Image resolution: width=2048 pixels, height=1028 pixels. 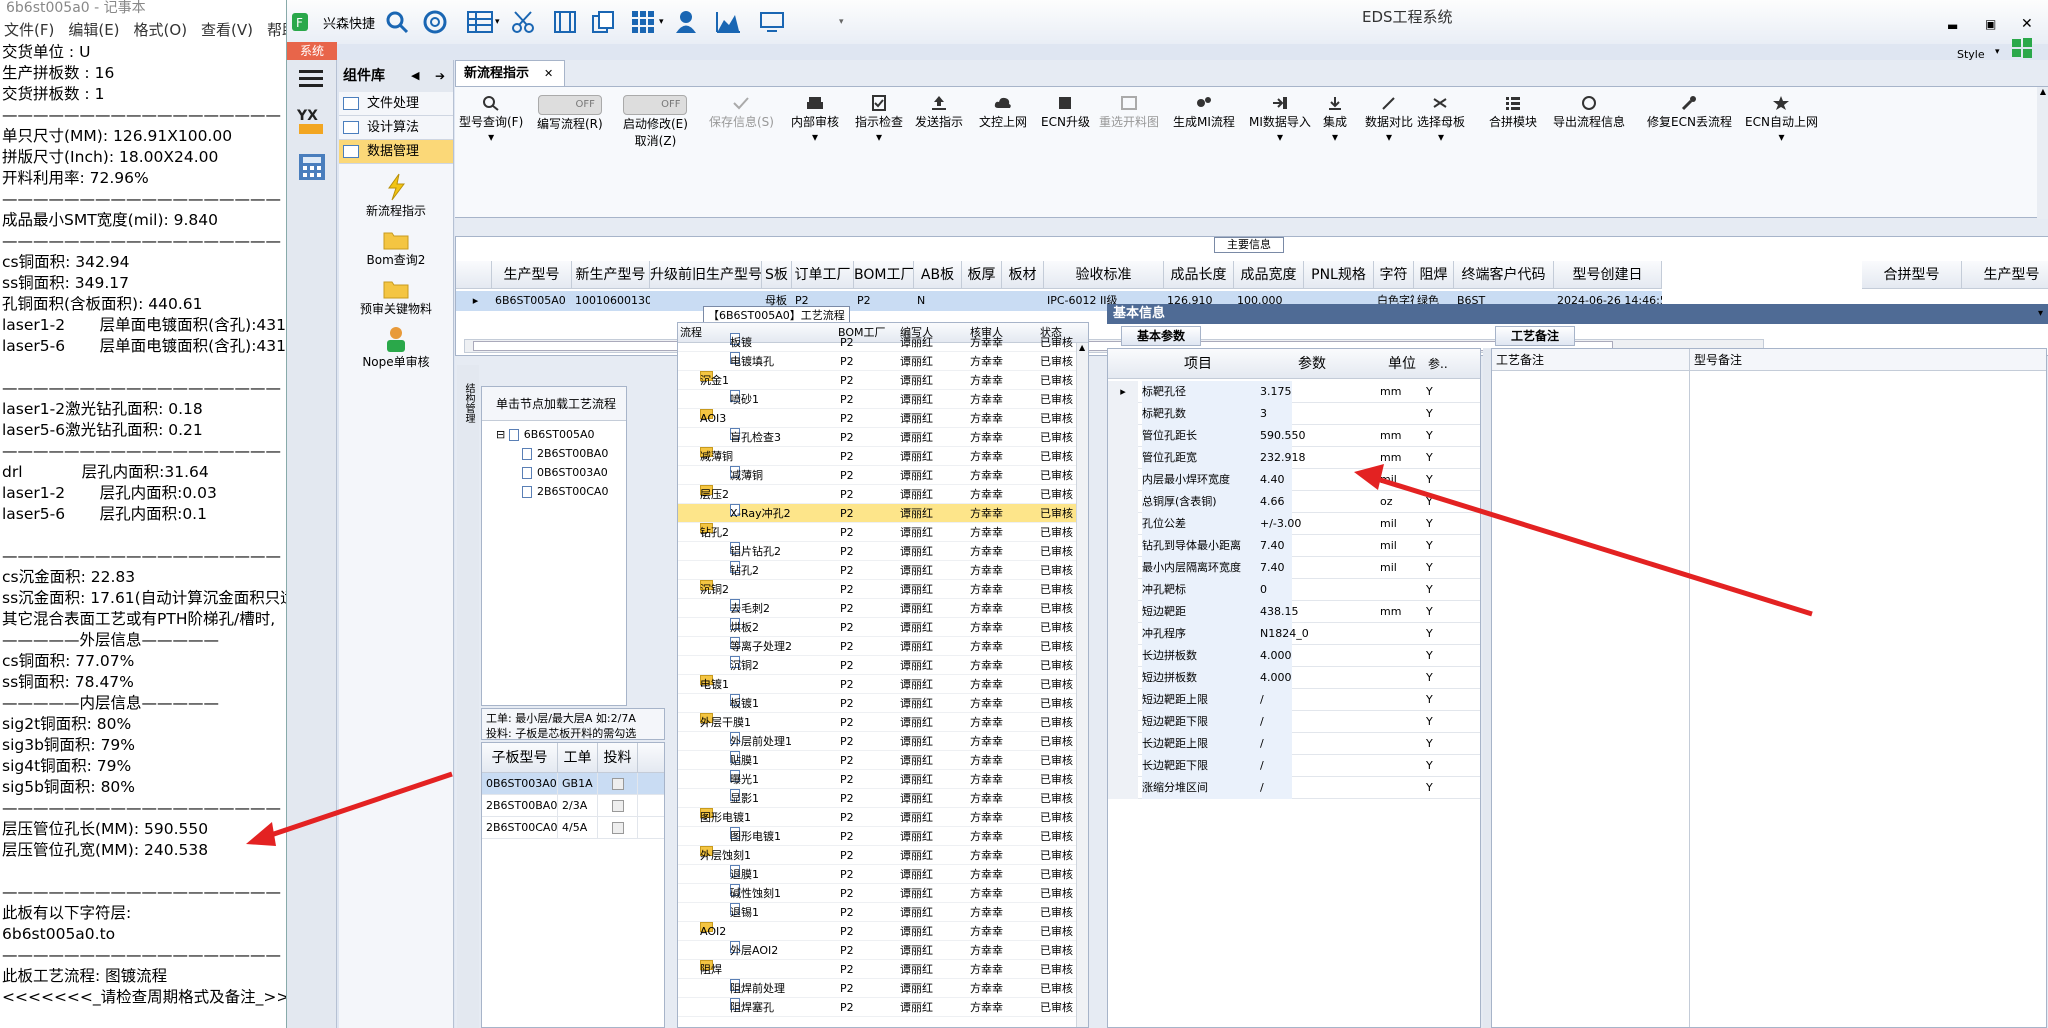 What do you see at coordinates (883, 494) in the screenshot?
I see `flow-row: ⊟层压2 P2 谭丽红 方幸幸 已审核` at bounding box center [883, 494].